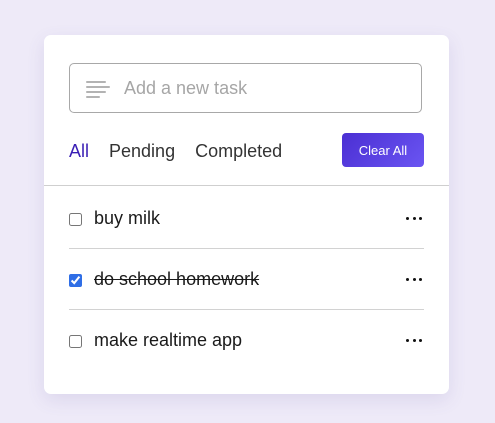  I want to click on task-input-wrapper, so click(245, 88).